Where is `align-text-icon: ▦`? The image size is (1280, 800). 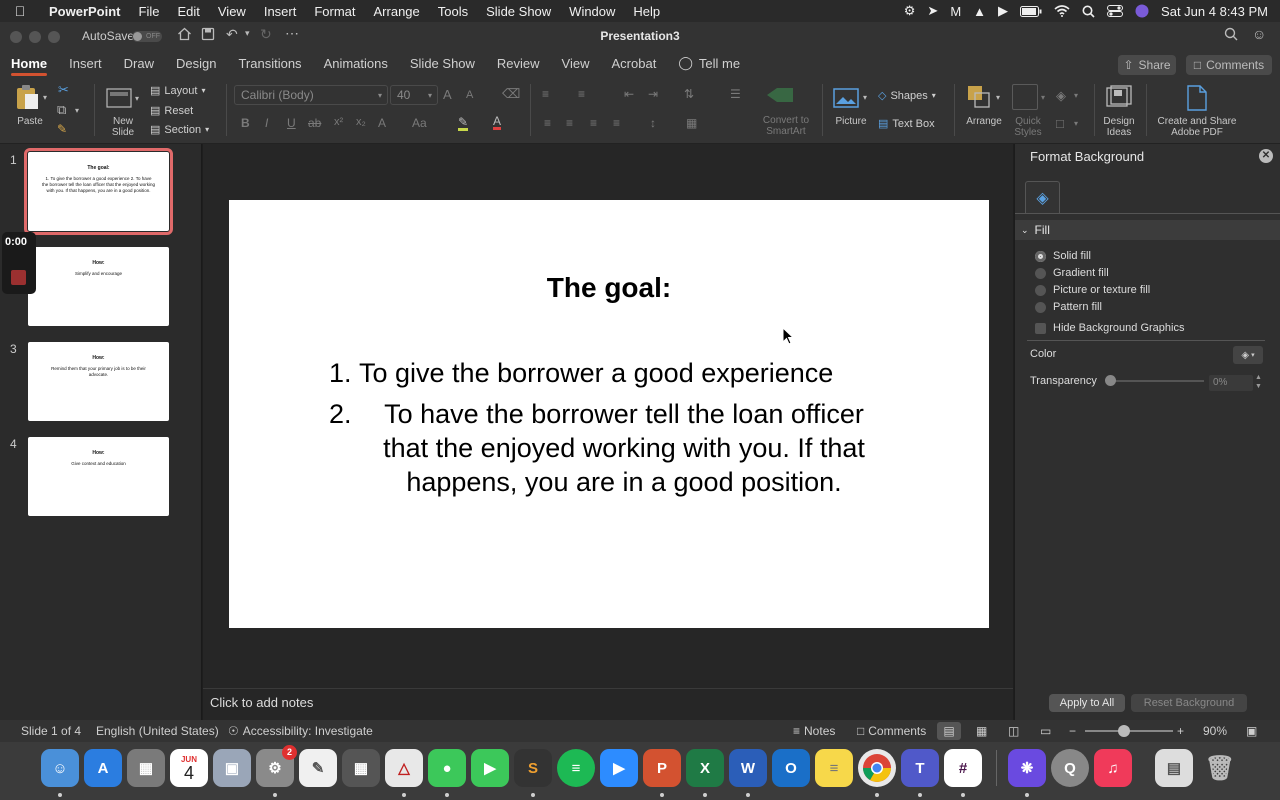
align-text-icon: ▦ is located at coordinates (691, 123).